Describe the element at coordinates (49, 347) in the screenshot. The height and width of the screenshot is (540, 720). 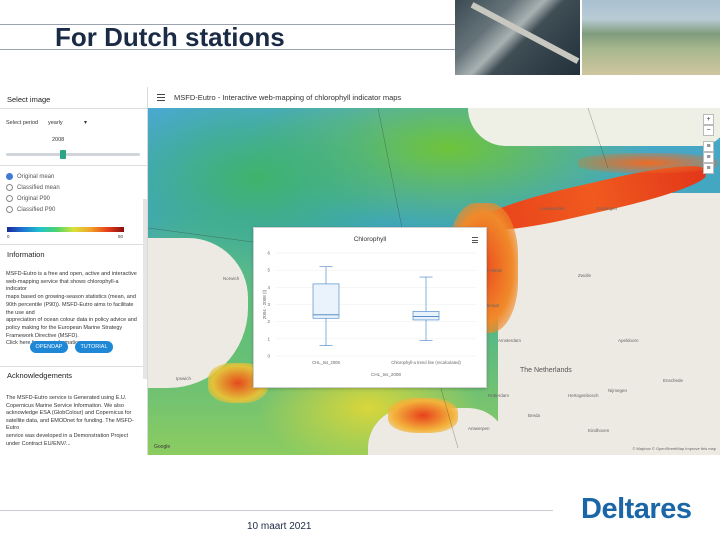
I see `opendap-button: OPENDAP` at that location.